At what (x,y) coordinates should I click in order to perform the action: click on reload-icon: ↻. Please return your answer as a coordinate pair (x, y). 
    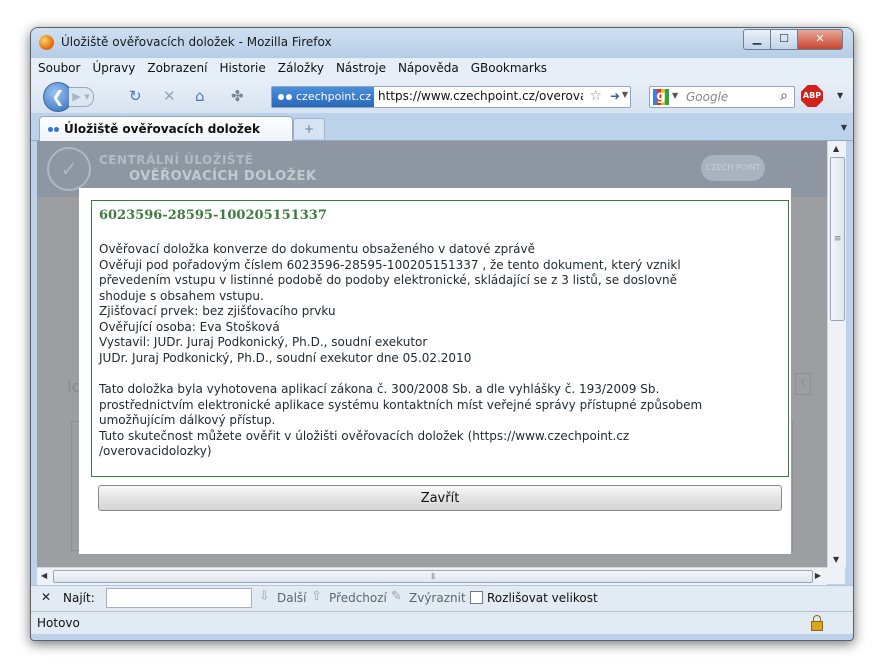
    Looking at the image, I should click on (135, 96).